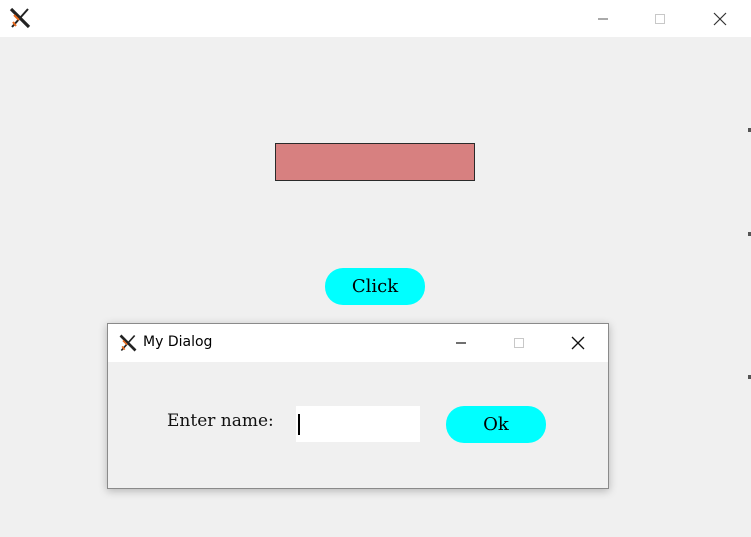  I want to click on main-close-button, so click(720, 18).